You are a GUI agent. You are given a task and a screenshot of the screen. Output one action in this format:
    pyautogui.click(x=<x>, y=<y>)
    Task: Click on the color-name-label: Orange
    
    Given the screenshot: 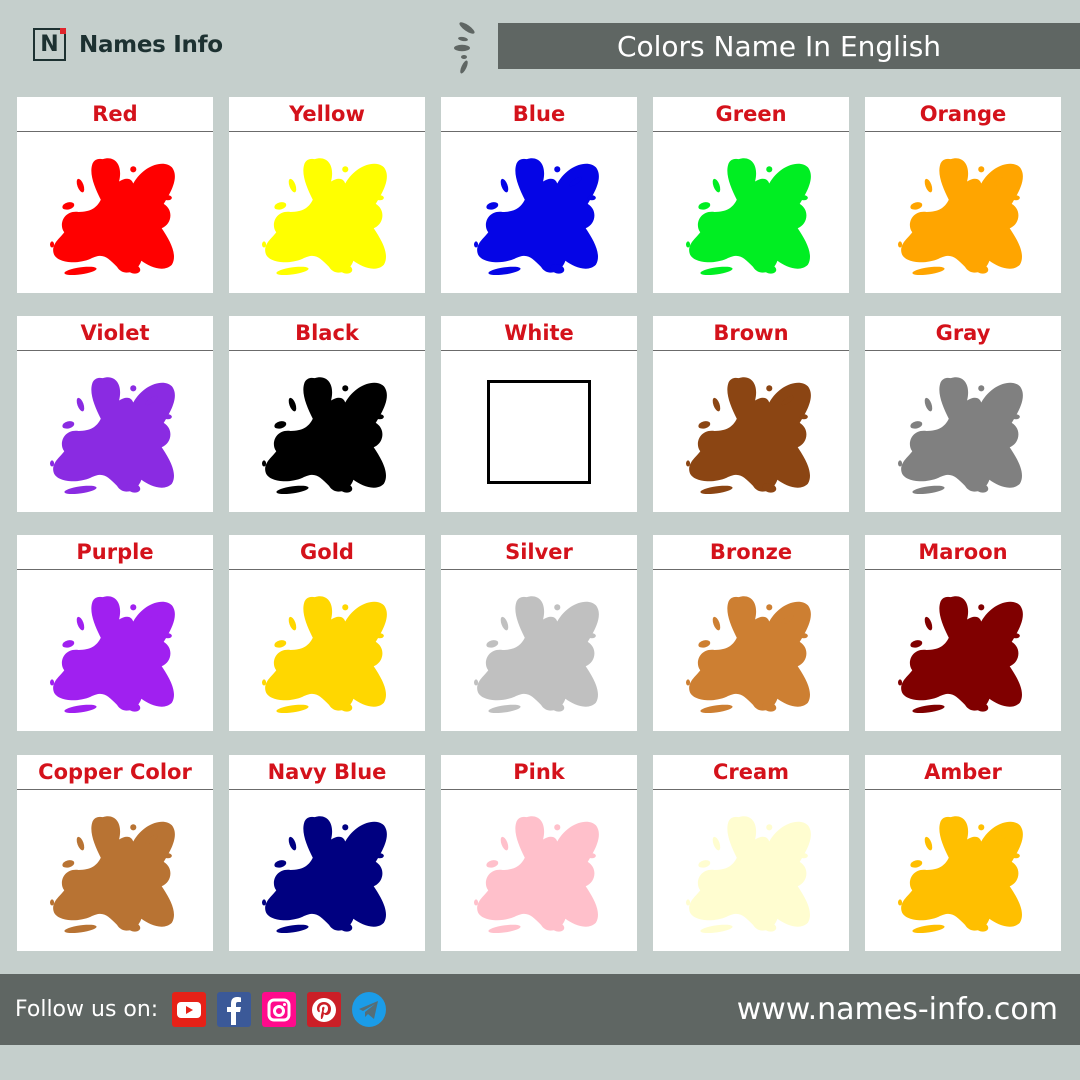 What is the action you would take?
    pyautogui.click(x=963, y=114)
    